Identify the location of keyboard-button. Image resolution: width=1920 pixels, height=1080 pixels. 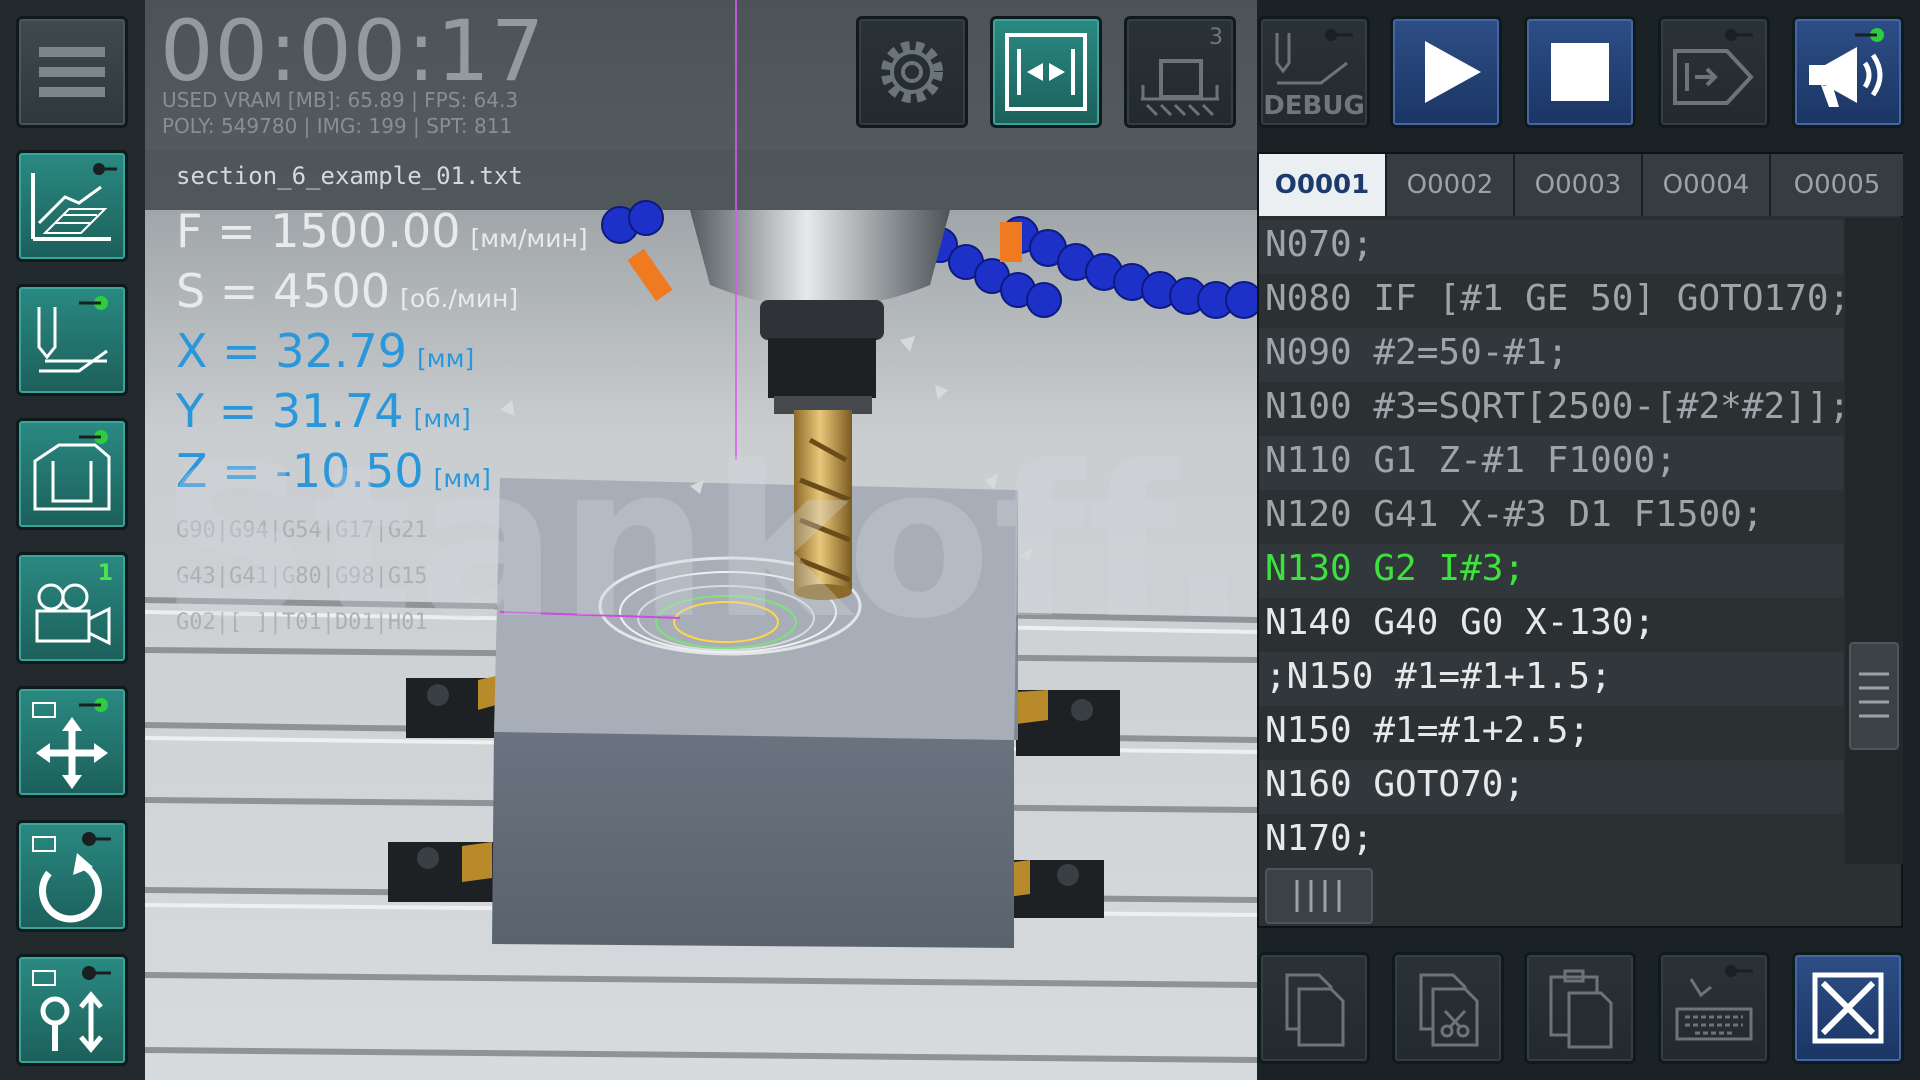
(1714, 1008).